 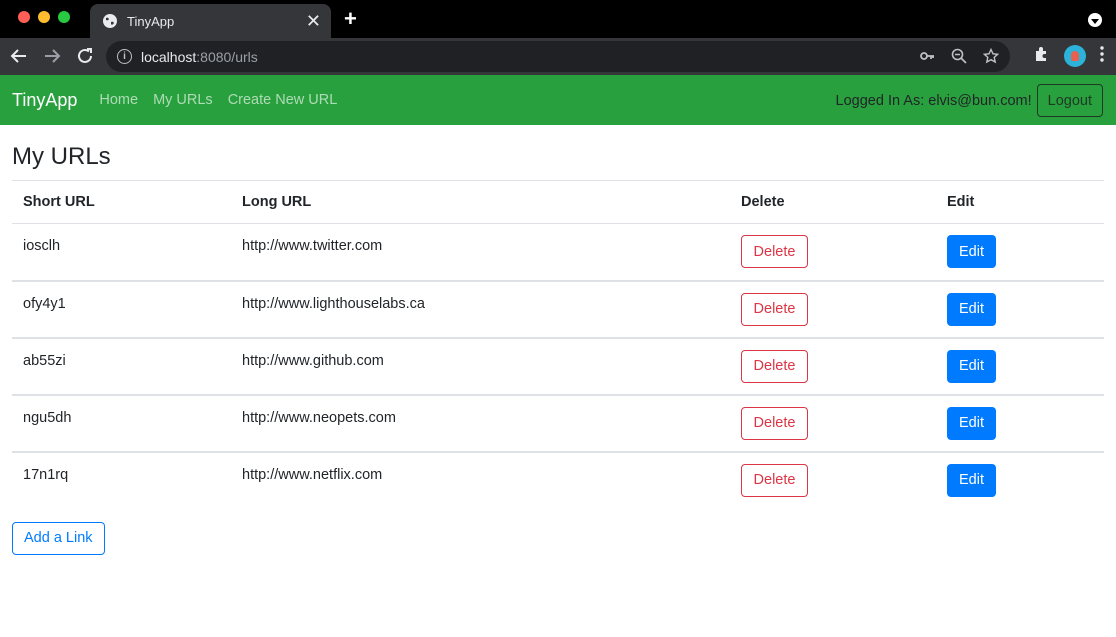 What do you see at coordinates (1095, 20) in the screenshot?
I see `tab-search-icon` at bounding box center [1095, 20].